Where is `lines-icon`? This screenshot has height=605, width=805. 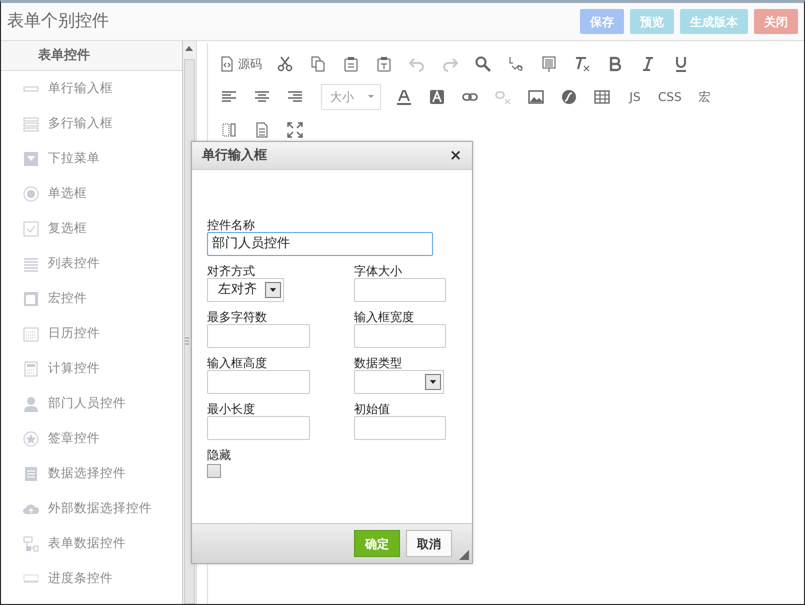 lines-icon is located at coordinates (31, 124).